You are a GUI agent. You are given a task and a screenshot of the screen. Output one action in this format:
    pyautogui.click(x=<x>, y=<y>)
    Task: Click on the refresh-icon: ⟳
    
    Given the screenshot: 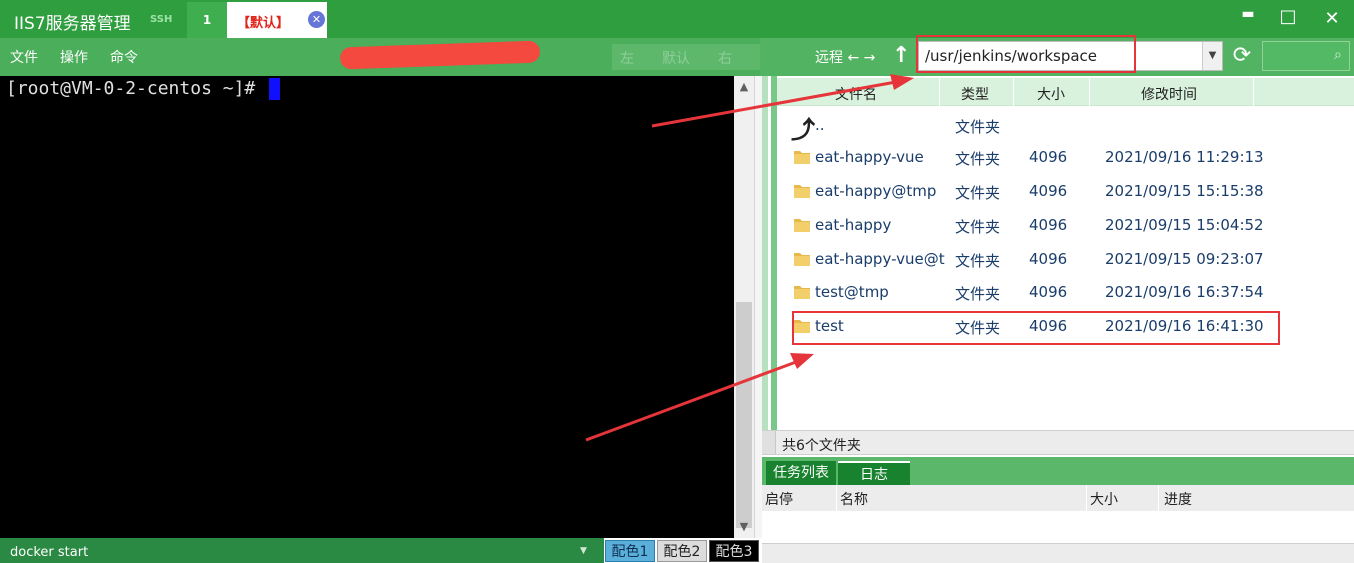 What is the action you would take?
    pyautogui.click(x=1242, y=56)
    